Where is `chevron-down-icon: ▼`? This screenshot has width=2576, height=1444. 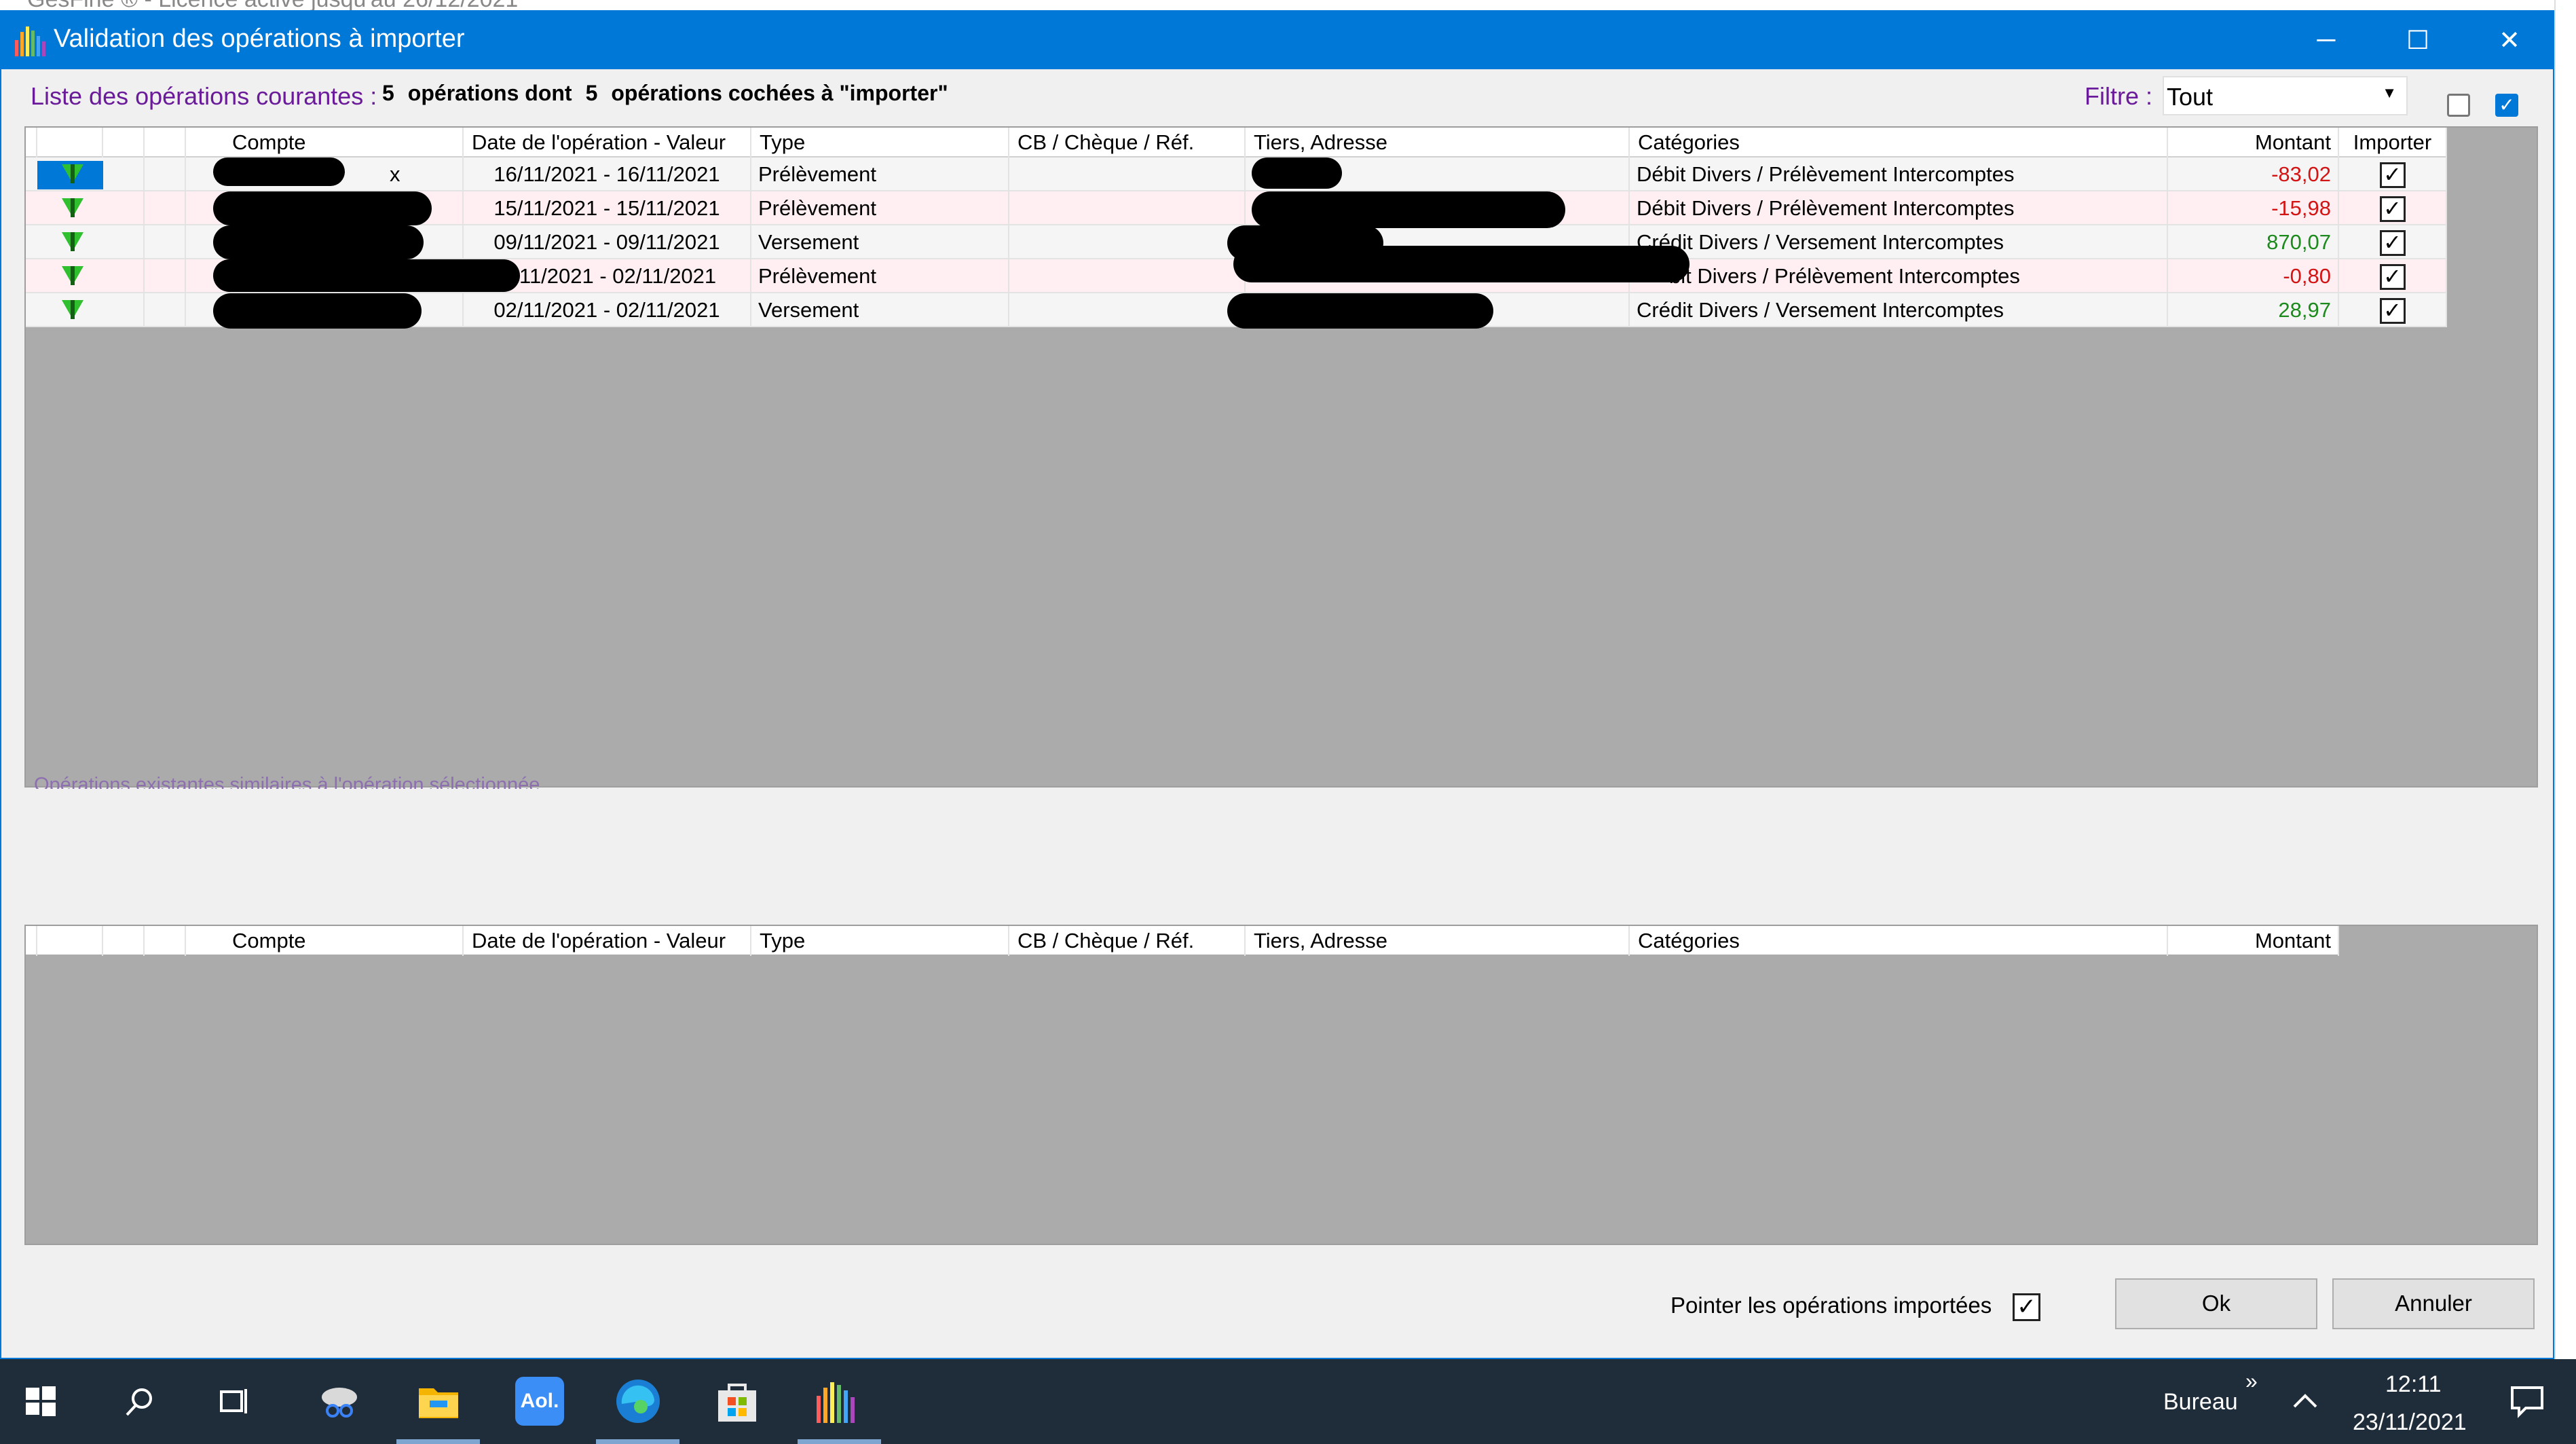
chevron-down-icon: ▼ is located at coordinates (2389, 93).